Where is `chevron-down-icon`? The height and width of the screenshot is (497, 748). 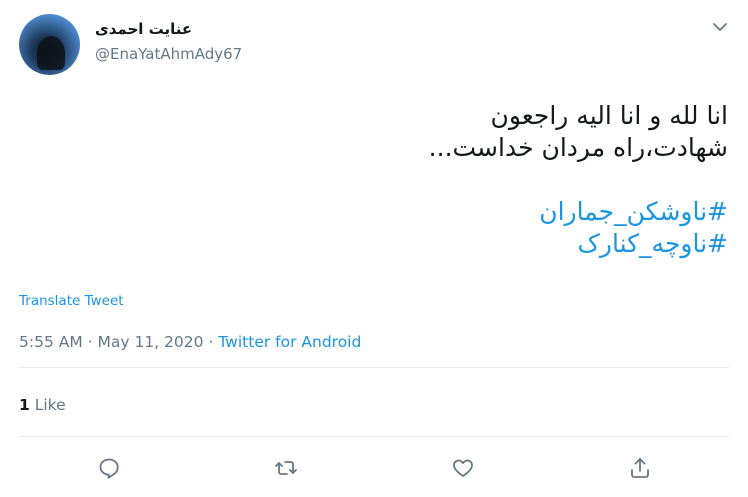 chevron-down-icon is located at coordinates (720, 27).